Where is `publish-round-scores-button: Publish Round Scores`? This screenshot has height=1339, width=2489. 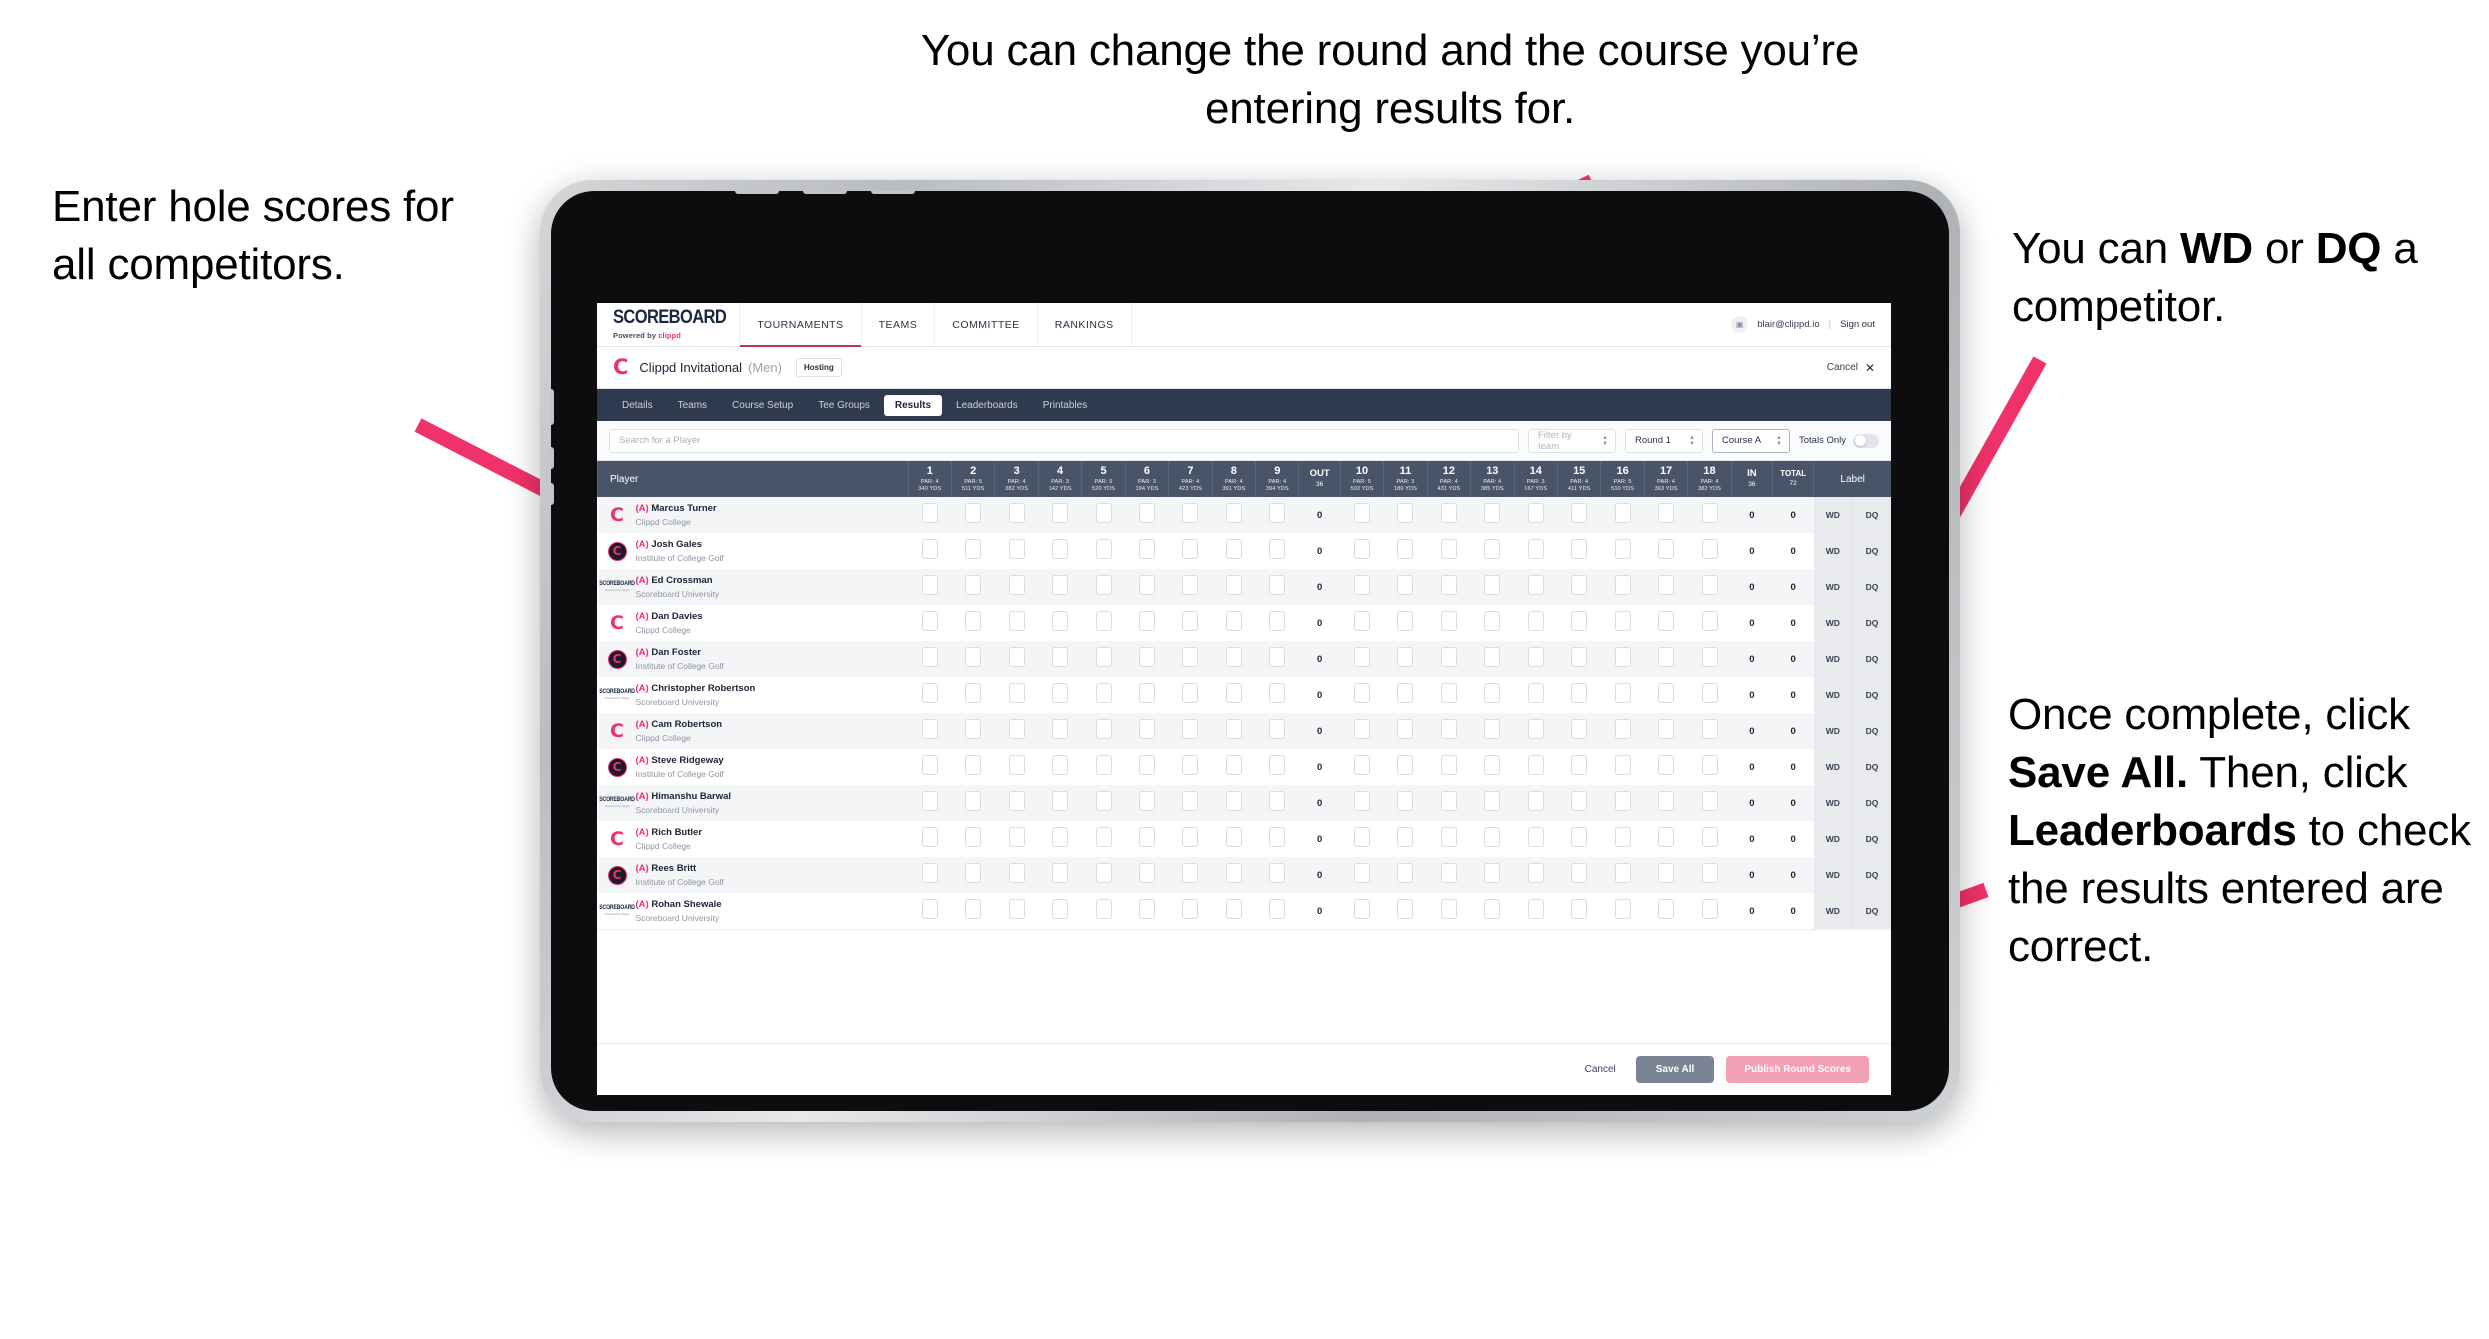
publish-round-scores-button: Publish Round Scores is located at coordinates (1797, 1069).